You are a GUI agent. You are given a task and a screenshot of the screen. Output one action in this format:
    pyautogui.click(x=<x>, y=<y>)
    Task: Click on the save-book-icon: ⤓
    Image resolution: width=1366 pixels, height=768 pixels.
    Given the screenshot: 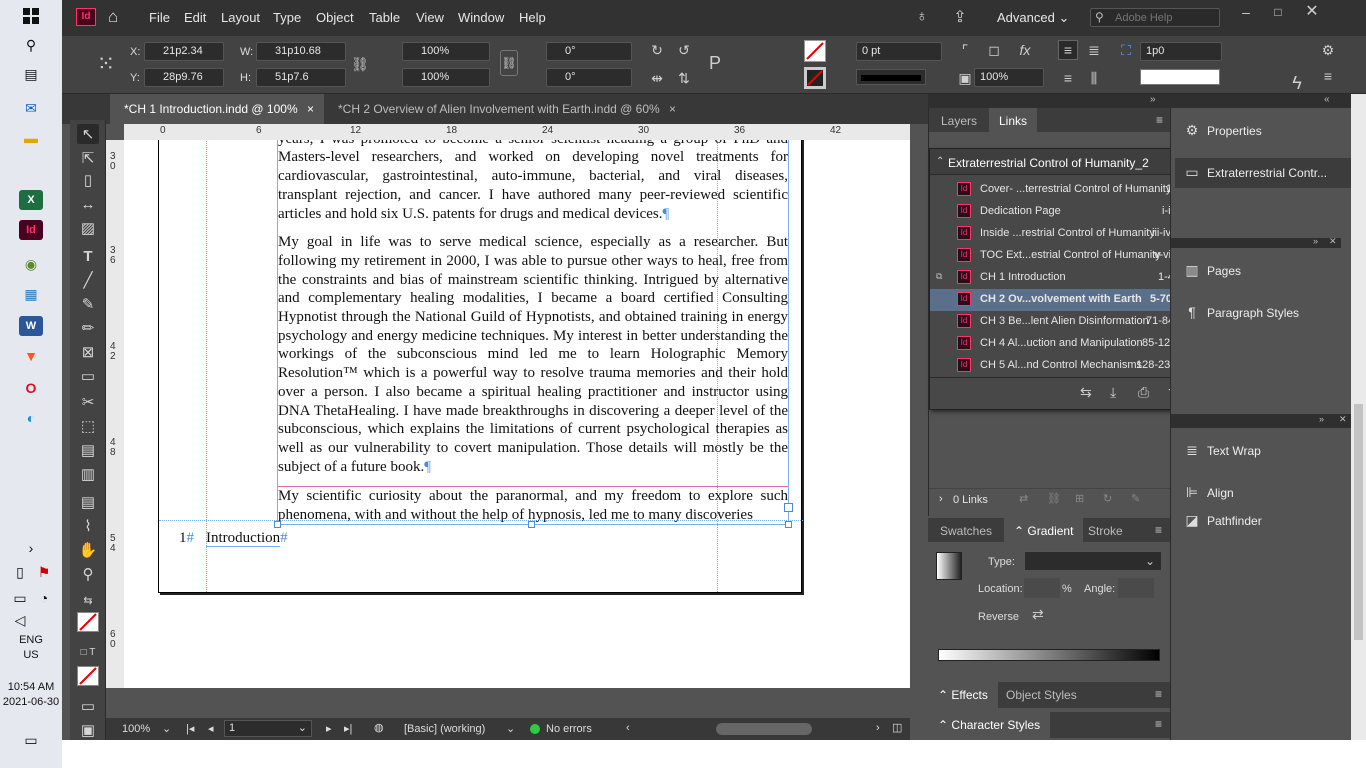 What is the action you would take?
    pyautogui.click(x=1113, y=392)
    